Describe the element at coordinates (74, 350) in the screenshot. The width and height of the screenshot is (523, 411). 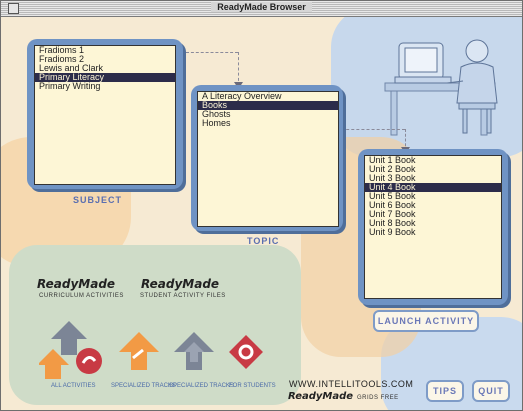
I see `all-activities-icon` at that location.